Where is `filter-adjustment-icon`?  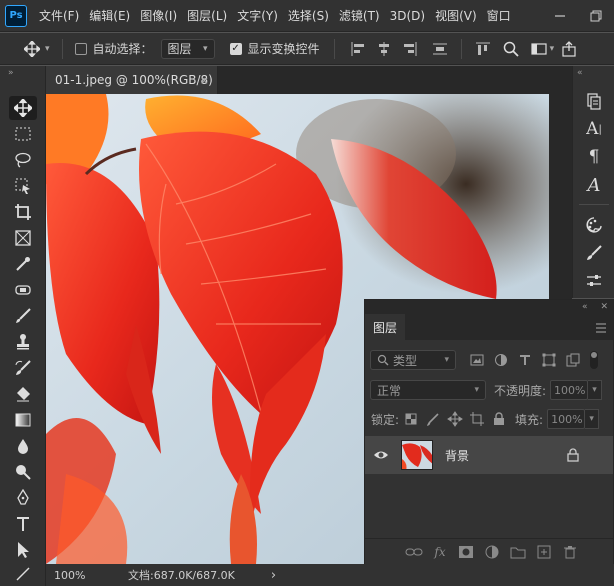
filter-adjustment-icon is located at coordinates (501, 360).